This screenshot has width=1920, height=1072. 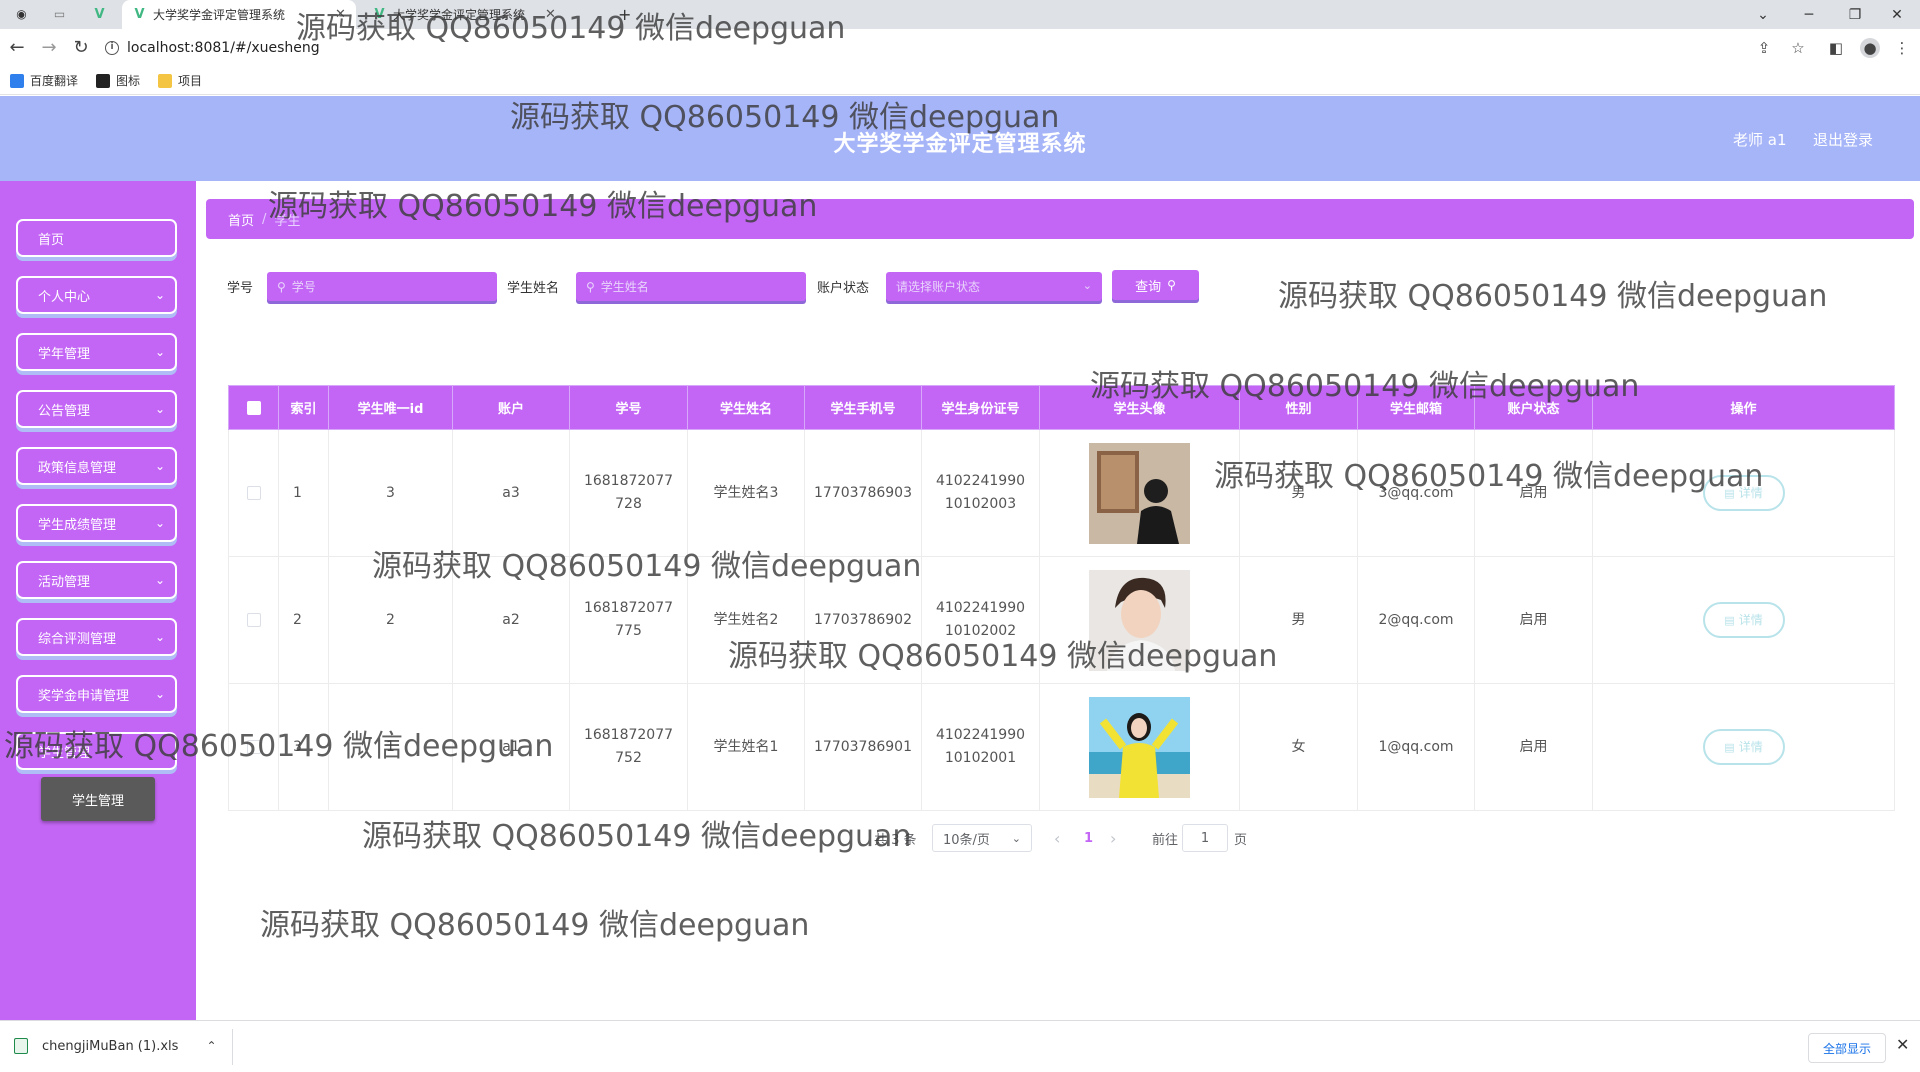 What do you see at coordinates (303, 287) in the screenshot?
I see `input-placeholder: 学号` at bounding box center [303, 287].